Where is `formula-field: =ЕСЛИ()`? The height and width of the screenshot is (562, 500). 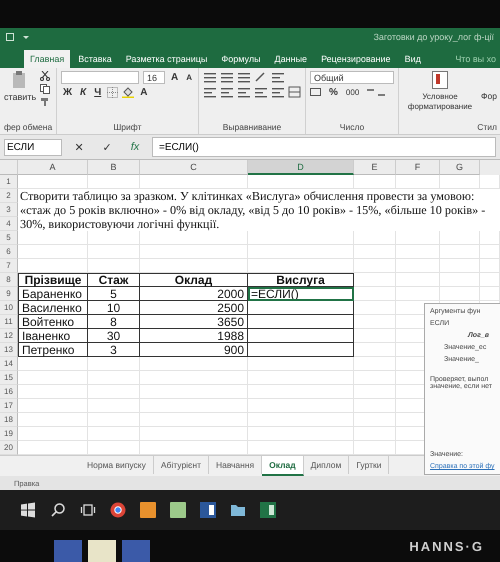
formula-field: =ЕСЛИ() is located at coordinates (324, 147).